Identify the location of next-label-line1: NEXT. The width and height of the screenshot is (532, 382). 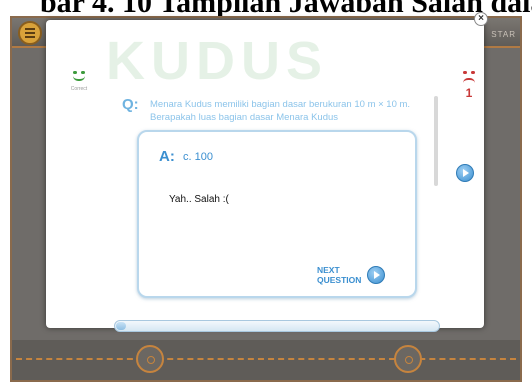
(328, 270).